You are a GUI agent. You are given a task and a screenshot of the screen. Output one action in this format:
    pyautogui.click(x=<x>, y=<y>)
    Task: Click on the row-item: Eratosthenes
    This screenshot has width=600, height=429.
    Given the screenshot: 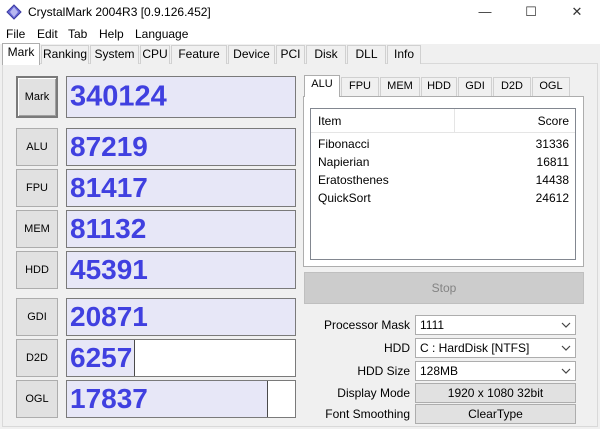 What is the action you would take?
    pyautogui.click(x=353, y=180)
    